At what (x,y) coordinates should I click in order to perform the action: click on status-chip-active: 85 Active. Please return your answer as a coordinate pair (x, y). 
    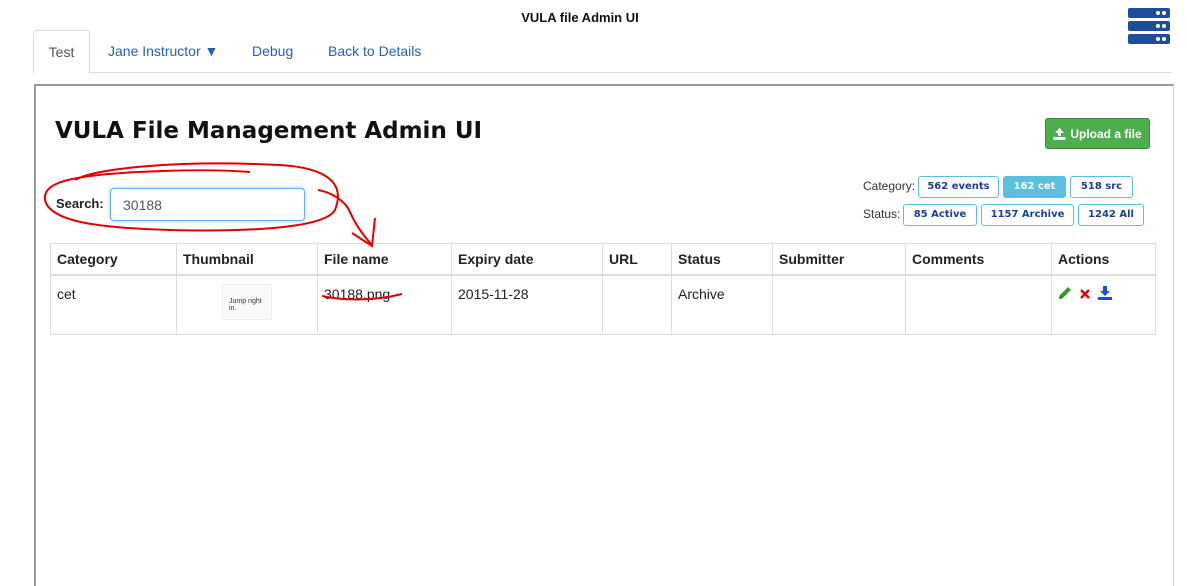
    Looking at the image, I should click on (940, 215).